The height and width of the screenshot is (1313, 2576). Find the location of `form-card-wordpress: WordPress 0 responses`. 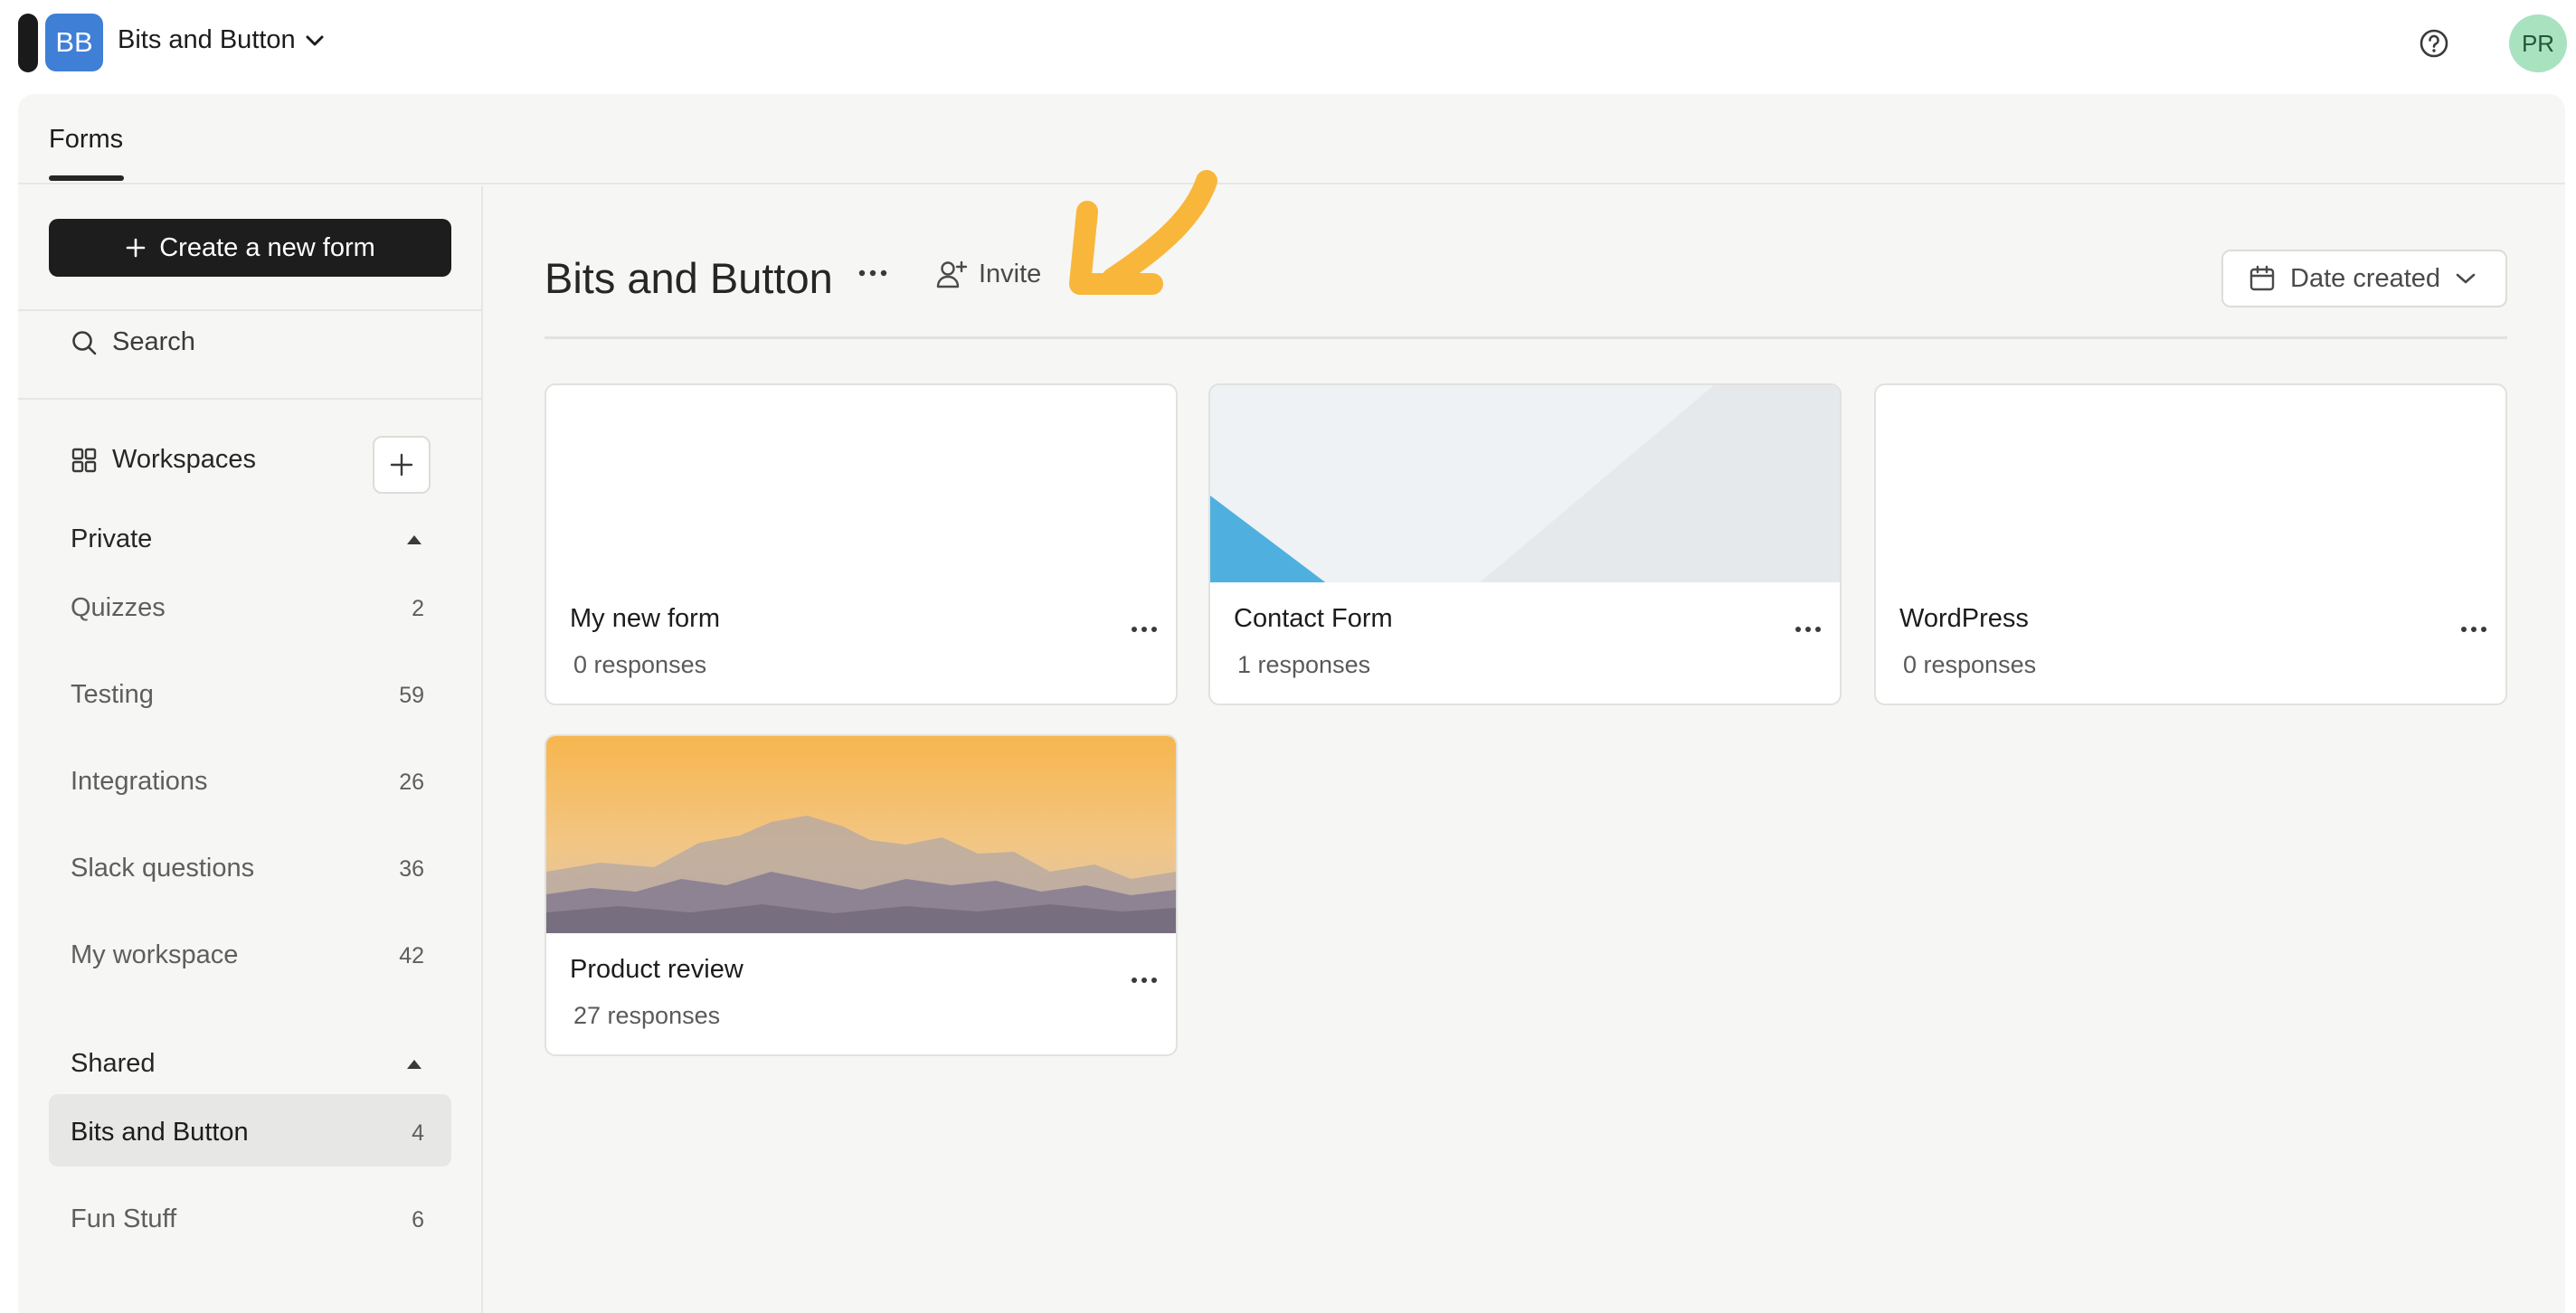

form-card-wordpress: WordPress 0 responses is located at coordinates (2190, 544).